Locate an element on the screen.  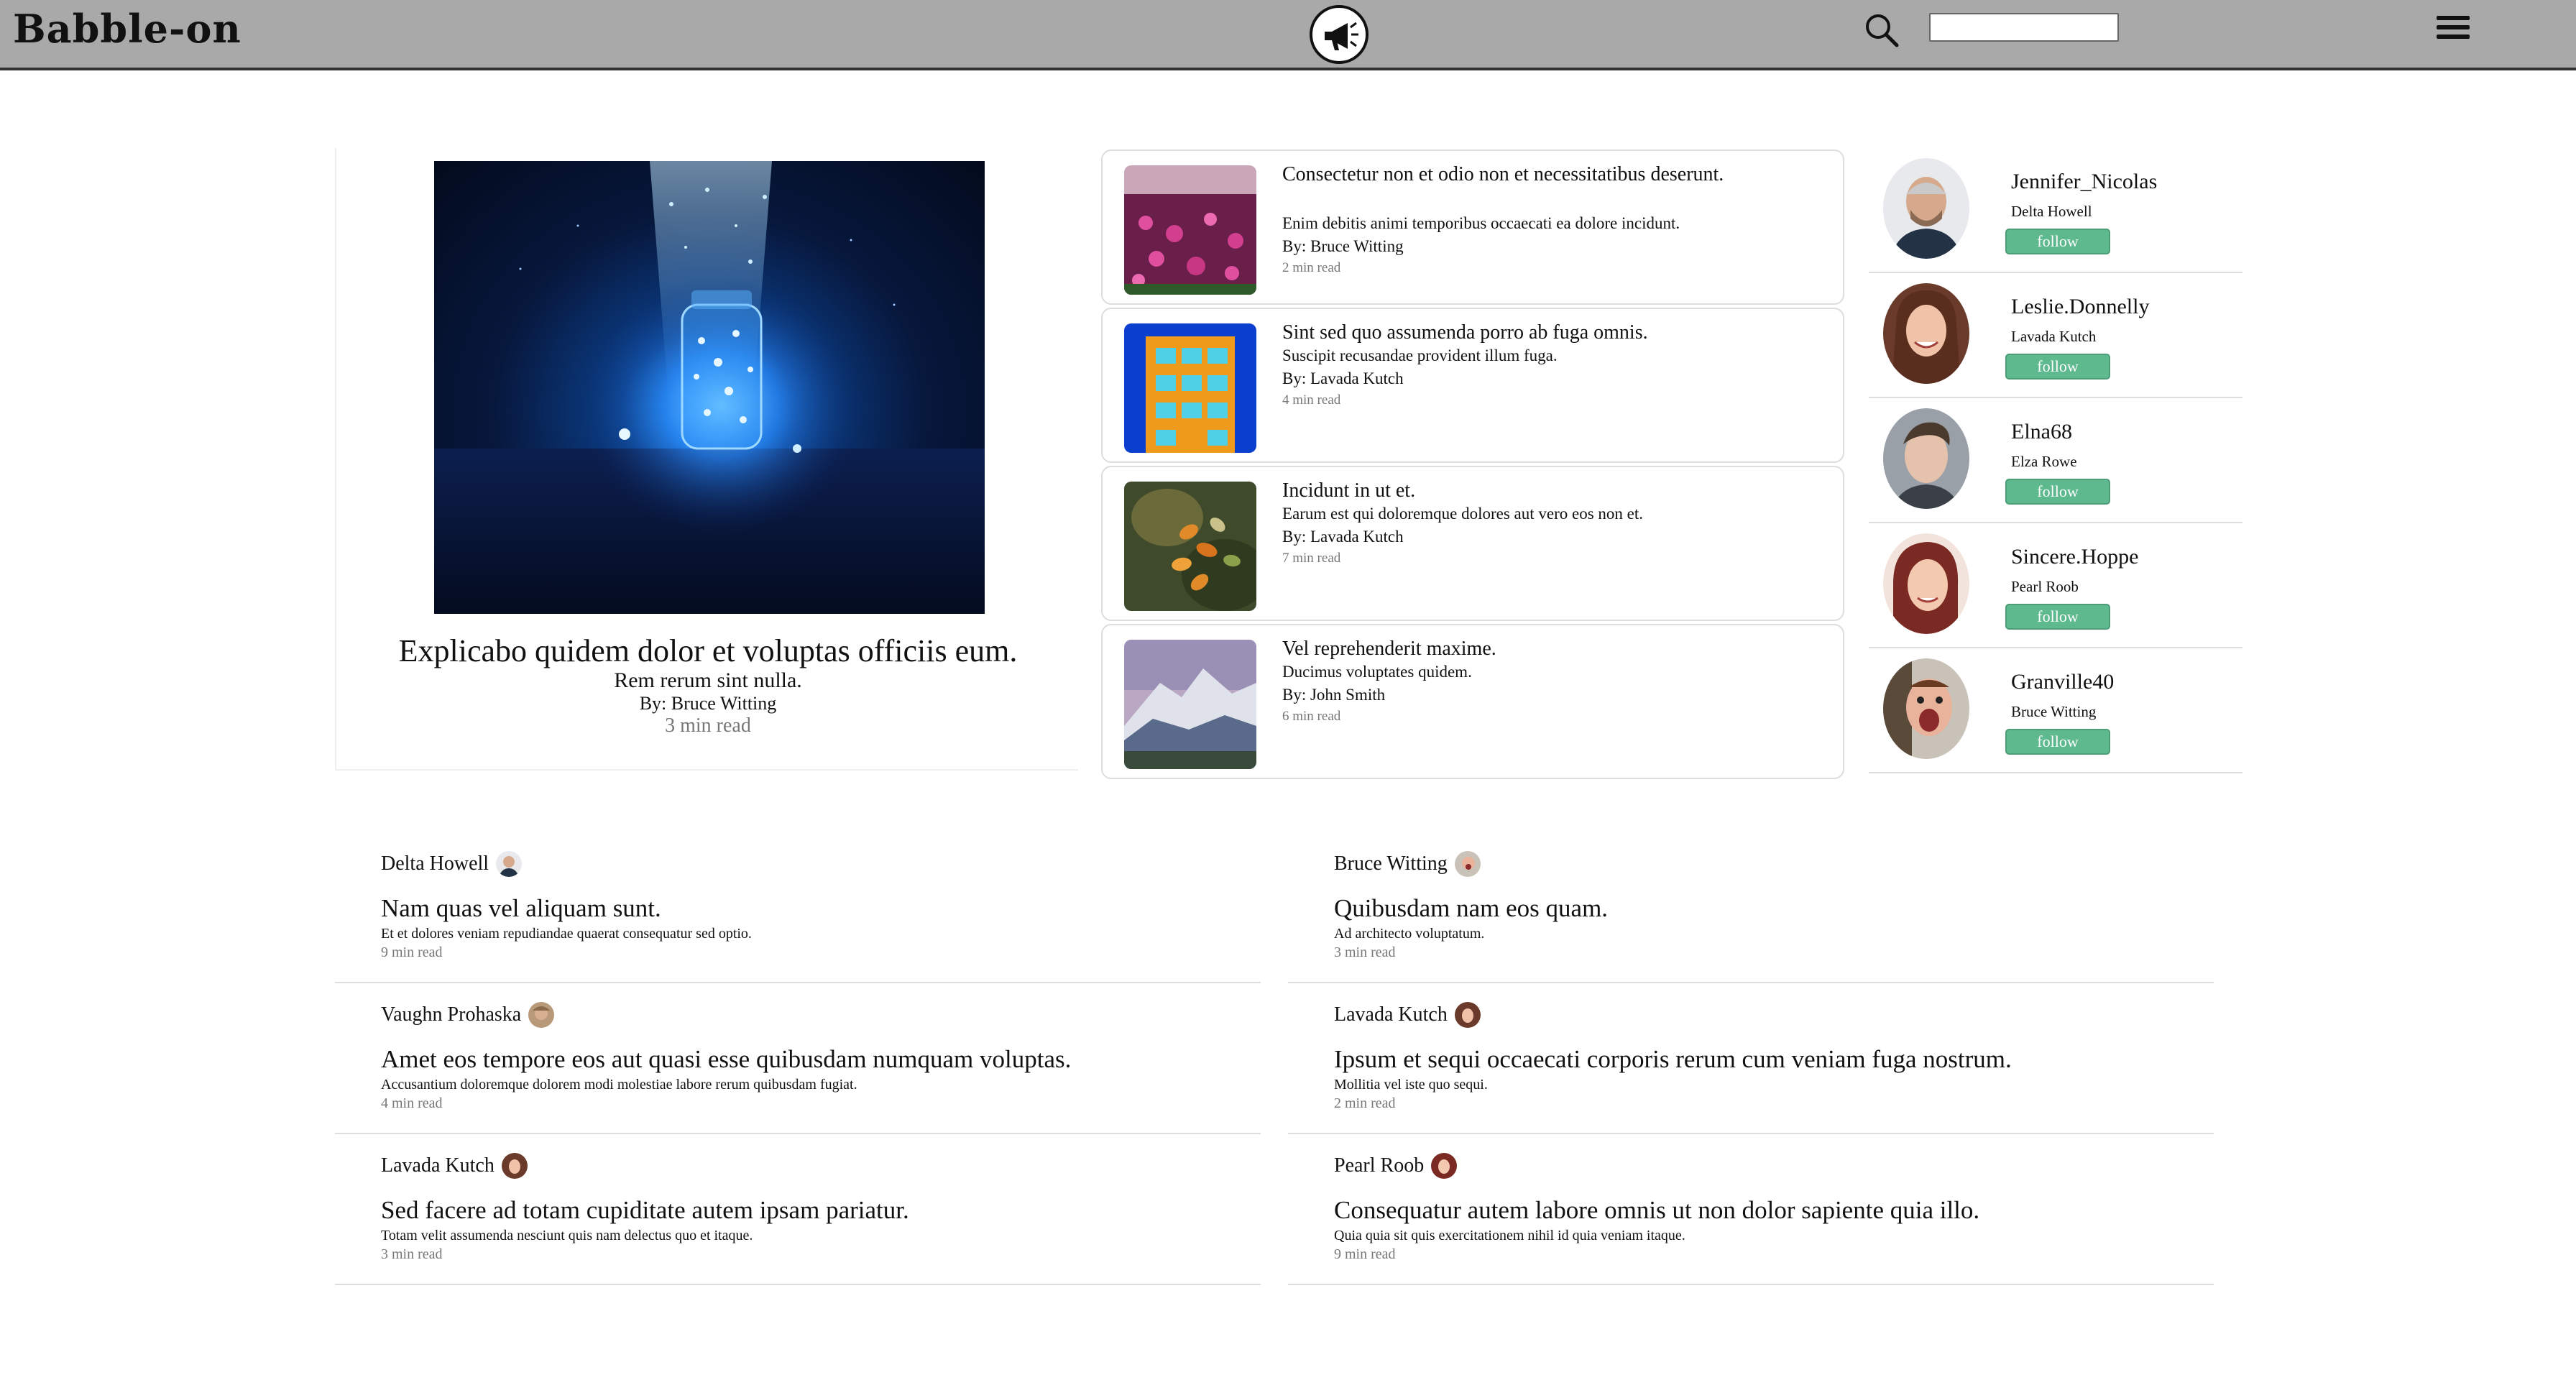
article-author: By: Bruce Witting is located at coordinates (1343, 246).